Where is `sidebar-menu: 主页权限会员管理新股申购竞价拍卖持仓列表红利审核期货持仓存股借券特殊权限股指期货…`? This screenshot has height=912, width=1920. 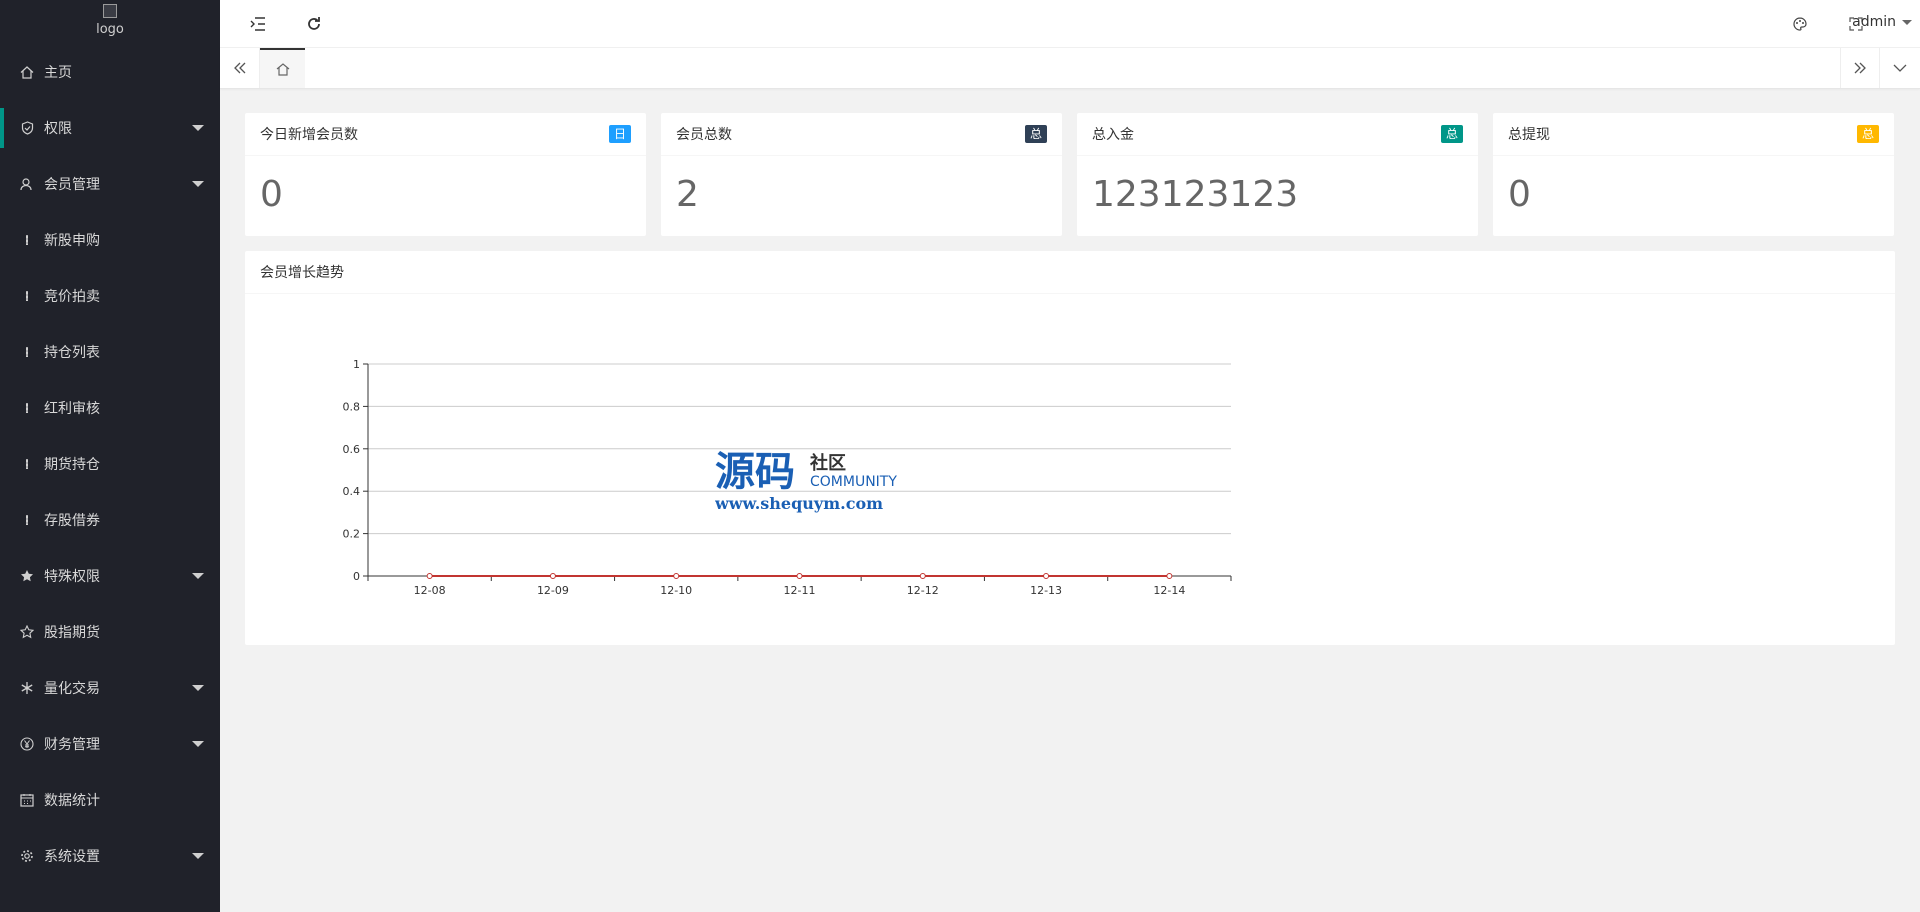 sidebar-menu: 主页权限会员管理新股申购竞价拍卖持仓列表红利审核期货持仓存股借券特殊权限股指期货… is located at coordinates (110, 464).